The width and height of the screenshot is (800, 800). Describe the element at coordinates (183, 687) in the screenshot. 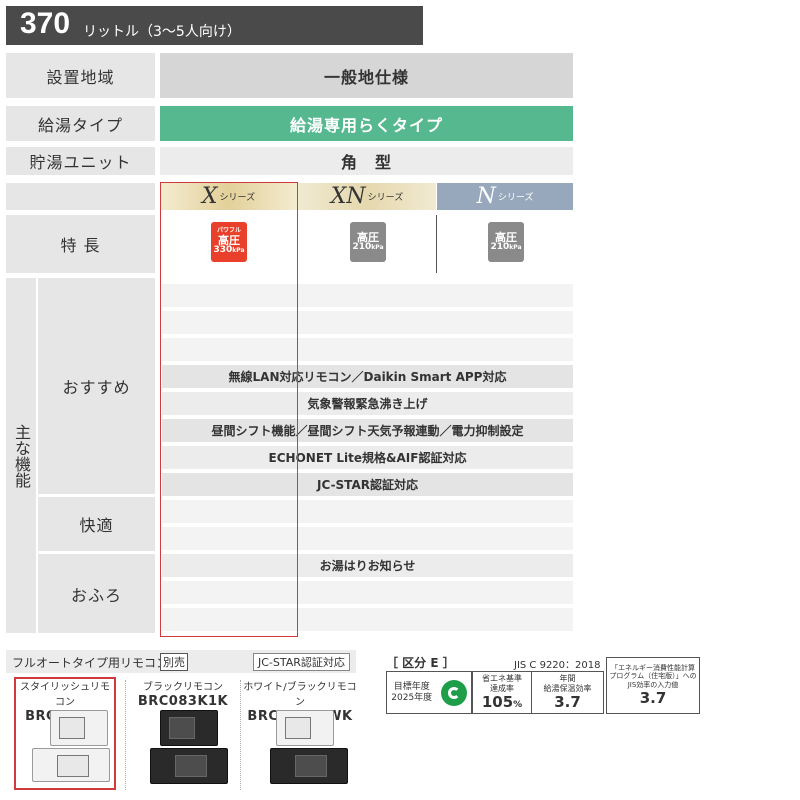

I see `remote-name: ブラックリモコン` at that location.